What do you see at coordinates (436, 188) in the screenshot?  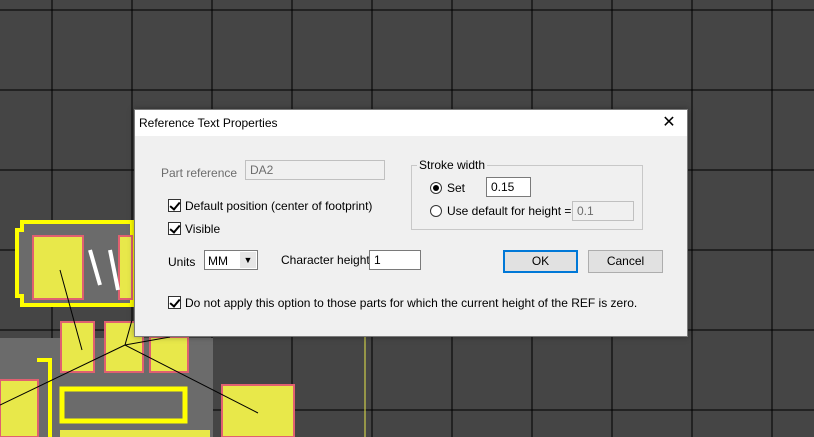 I see `stroke-set-radio` at bounding box center [436, 188].